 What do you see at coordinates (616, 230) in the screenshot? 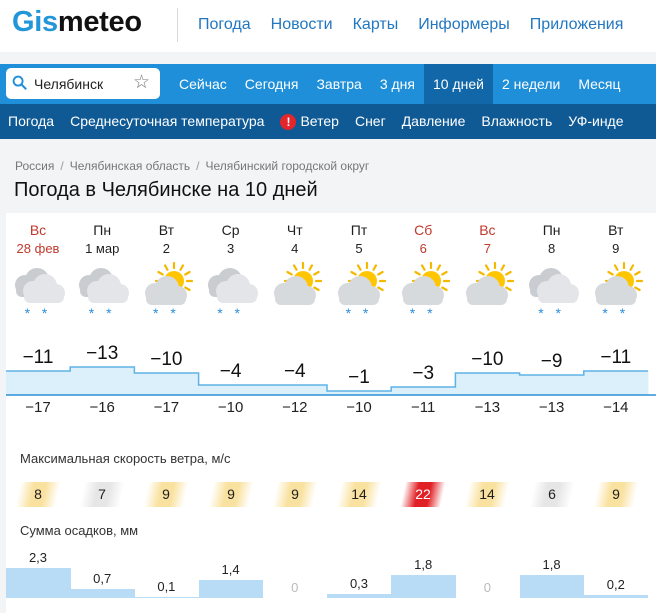
I see `day-name: Вт` at bounding box center [616, 230].